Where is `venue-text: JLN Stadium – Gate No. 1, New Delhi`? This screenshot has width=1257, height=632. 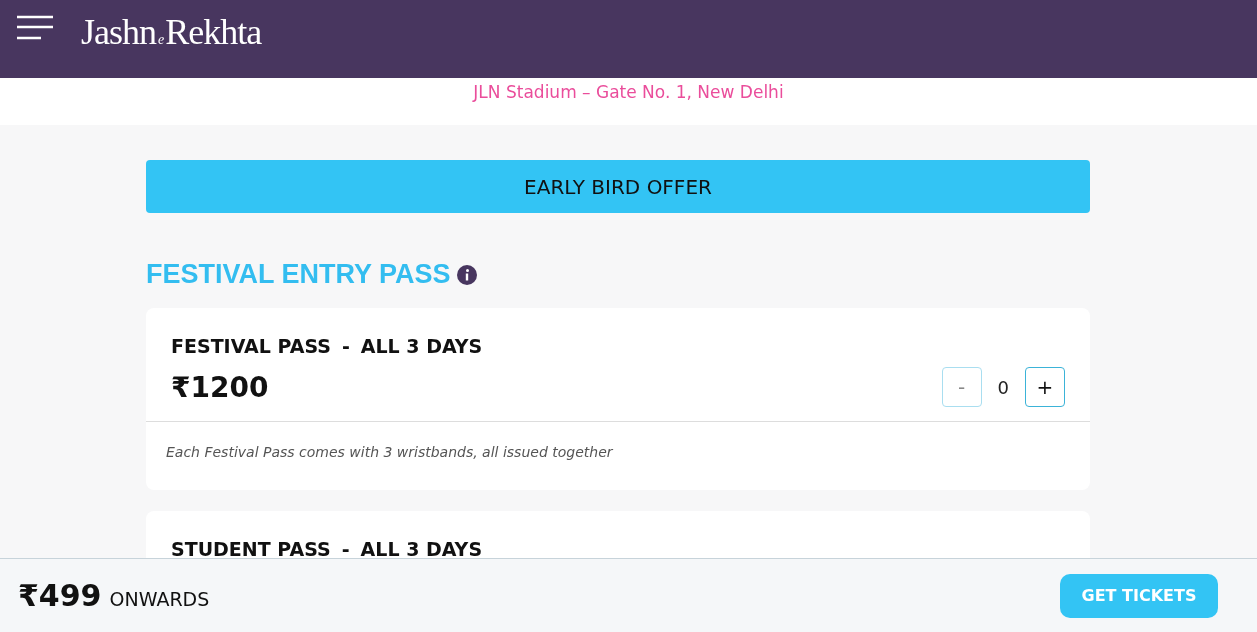
venue-text: JLN Stadium – Gate No. 1, New Delhi is located at coordinates (628, 93).